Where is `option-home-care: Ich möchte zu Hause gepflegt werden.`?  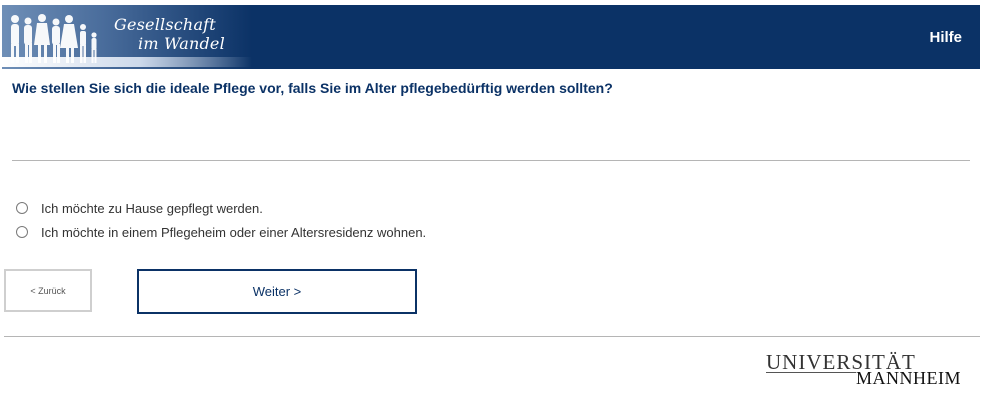 option-home-care: Ich möchte zu Hause gepflegt werden. is located at coordinates (221, 208).